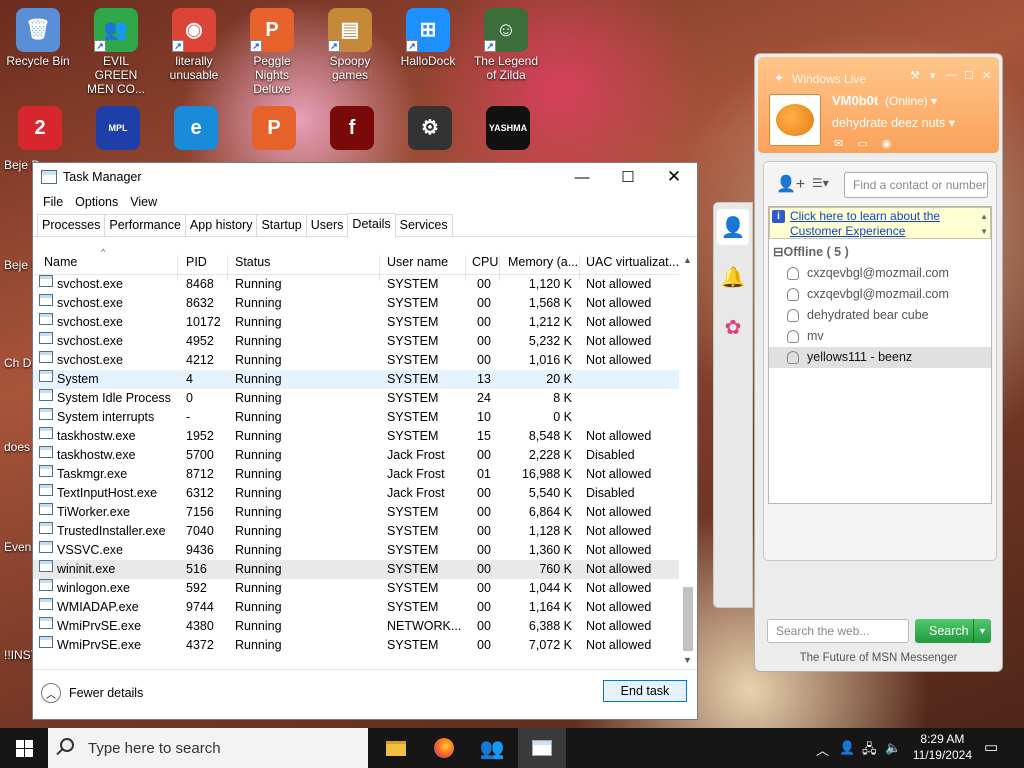 This screenshot has height=768, width=1024. What do you see at coordinates (60, 262) in the screenshot?
I see `col-name: Name` at bounding box center [60, 262].